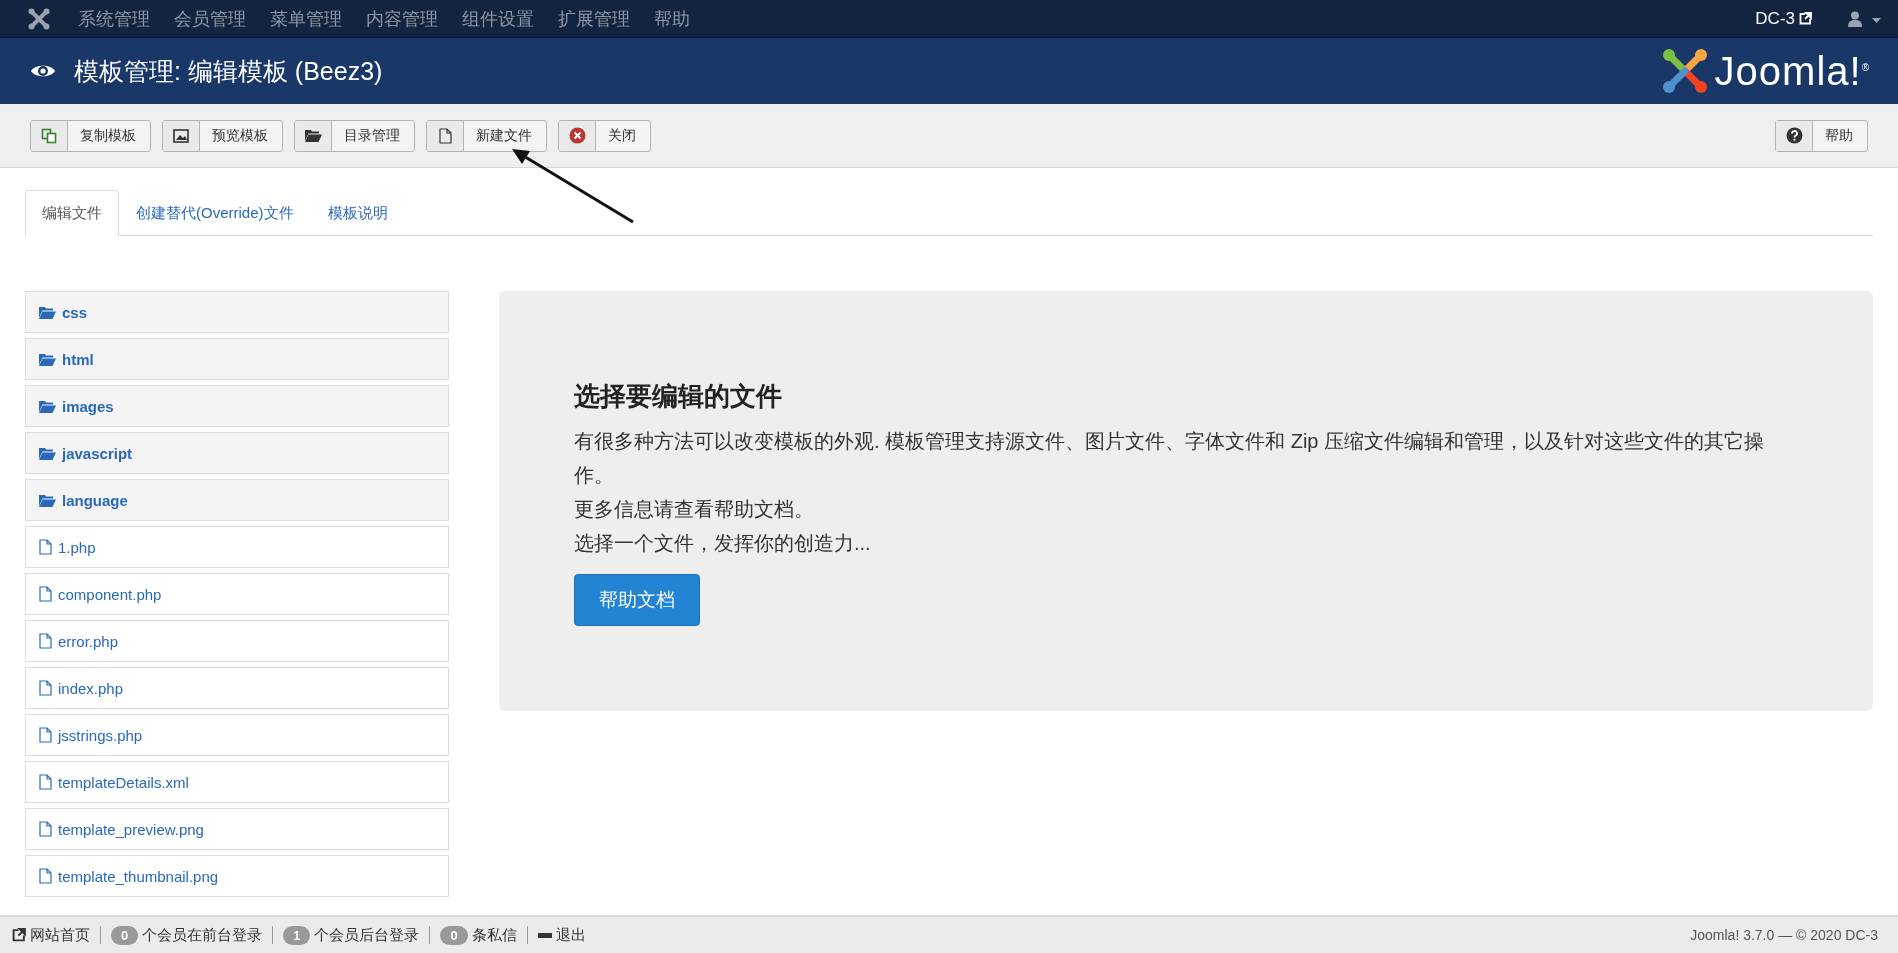 Image resolution: width=1898 pixels, height=953 pixels. What do you see at coordinates (237, 500) in the screenshot?
I see `folder-item: language` at bounding box center [237, 500].